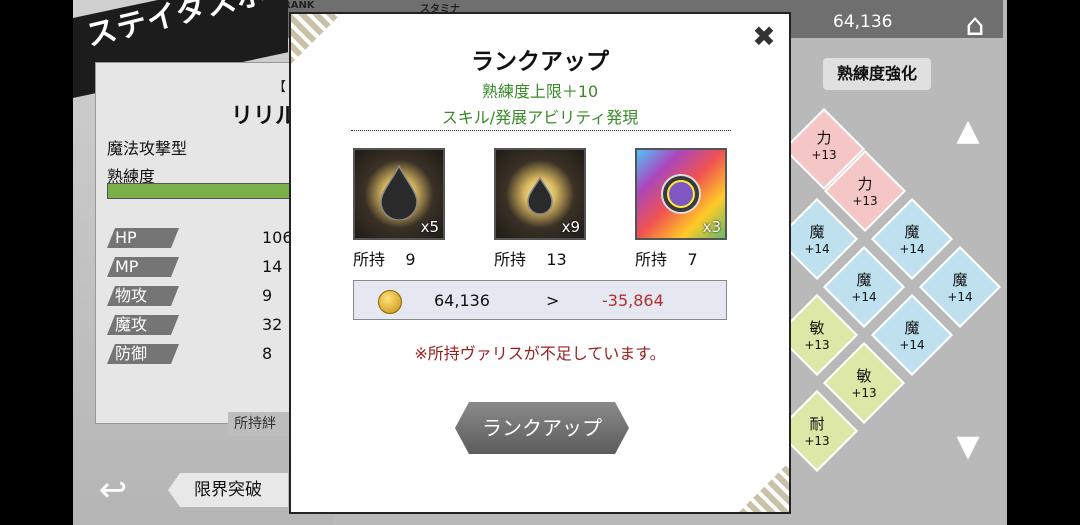  I want to click on owned-count-1: 所持 9, so click(384, 259).